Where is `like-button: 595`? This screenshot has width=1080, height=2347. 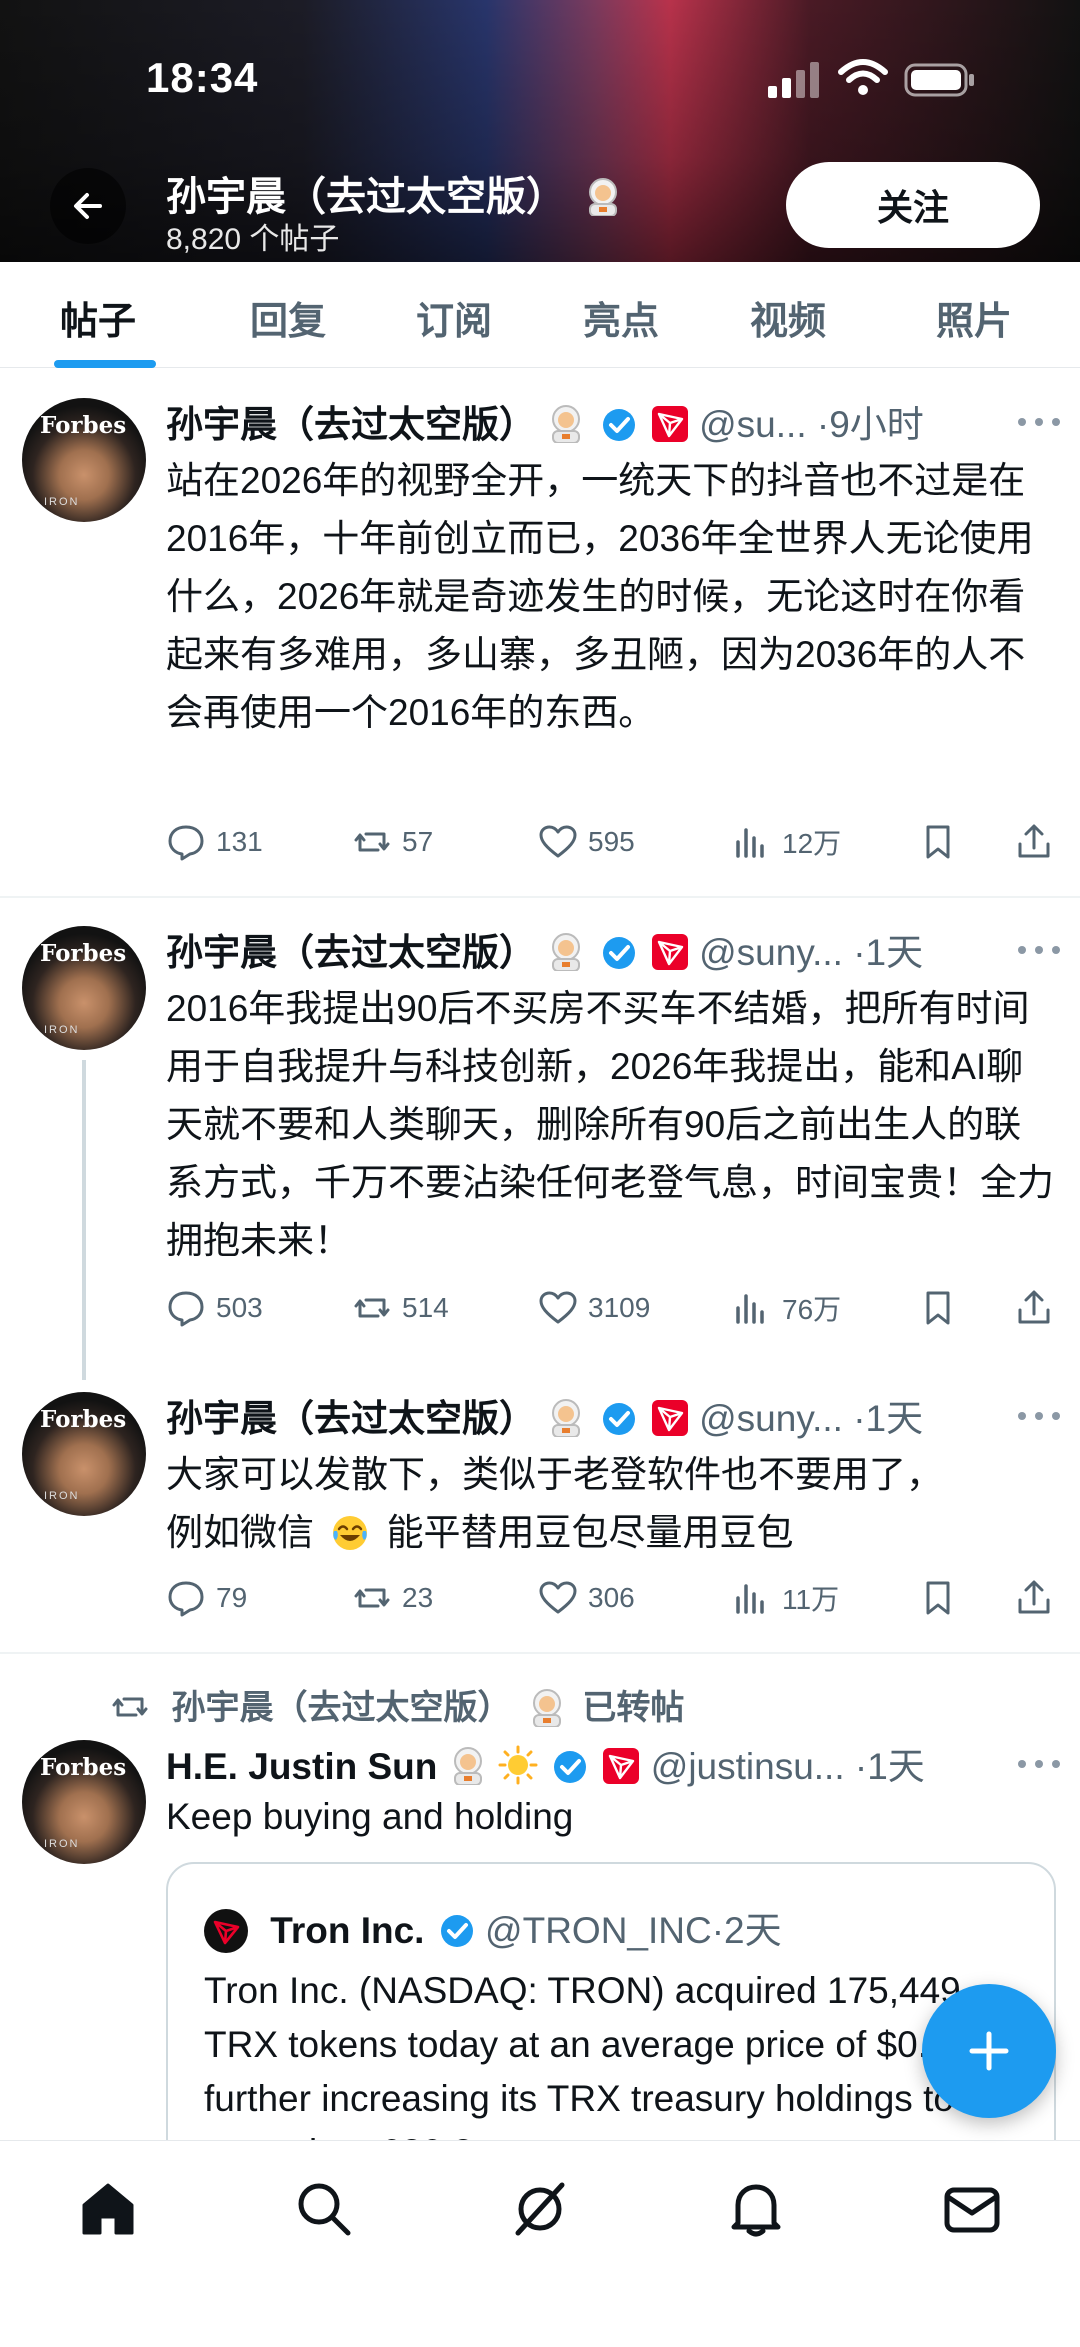 like-button: 595 is located at coordinates (586, 842).